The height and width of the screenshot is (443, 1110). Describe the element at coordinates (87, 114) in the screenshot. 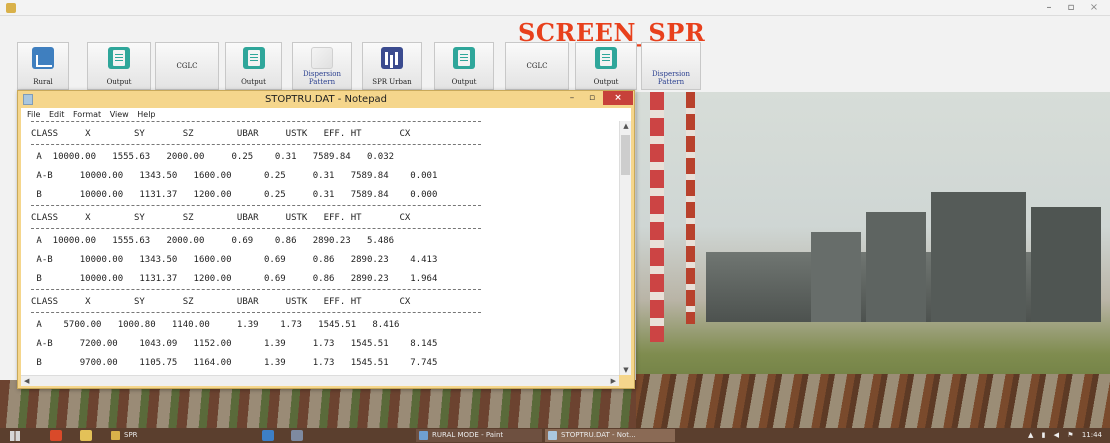

I see `menu-format: Format` at that location.